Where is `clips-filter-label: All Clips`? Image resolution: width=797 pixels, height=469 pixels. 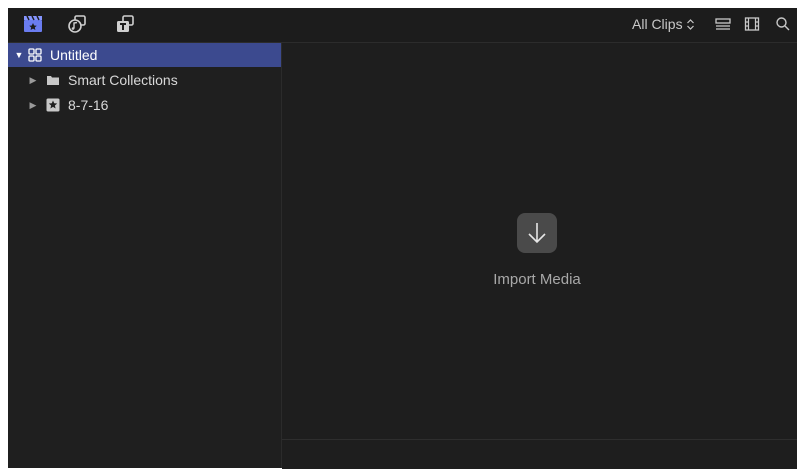
clips-filter-label: All Clips is located at coordinates (657, 24).